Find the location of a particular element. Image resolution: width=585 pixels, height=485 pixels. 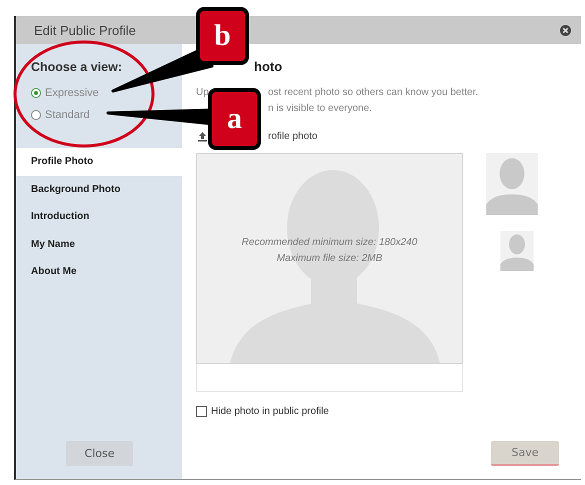

close-button: Close is located at coordinates (99, 453).